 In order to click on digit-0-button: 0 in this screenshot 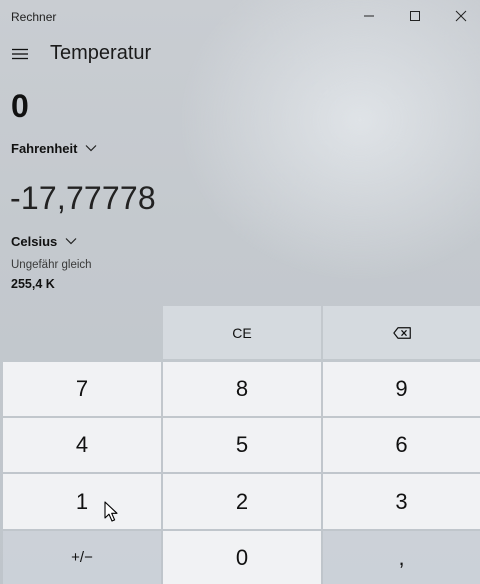, I will do `click(242, 557)`.